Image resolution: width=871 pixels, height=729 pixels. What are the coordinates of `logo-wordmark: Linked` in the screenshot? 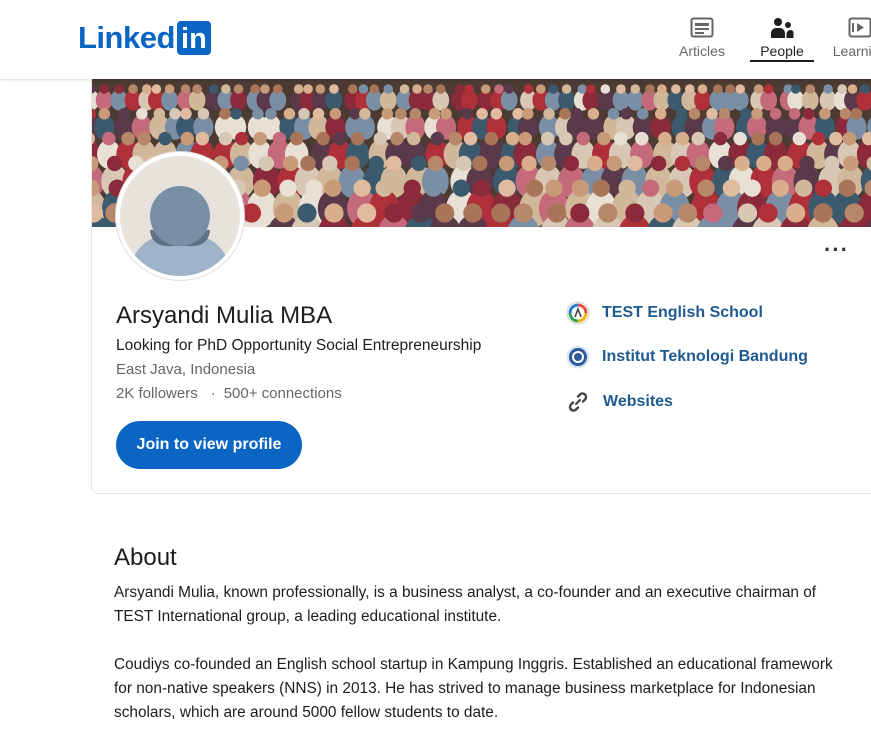 It's located at (126, 37).